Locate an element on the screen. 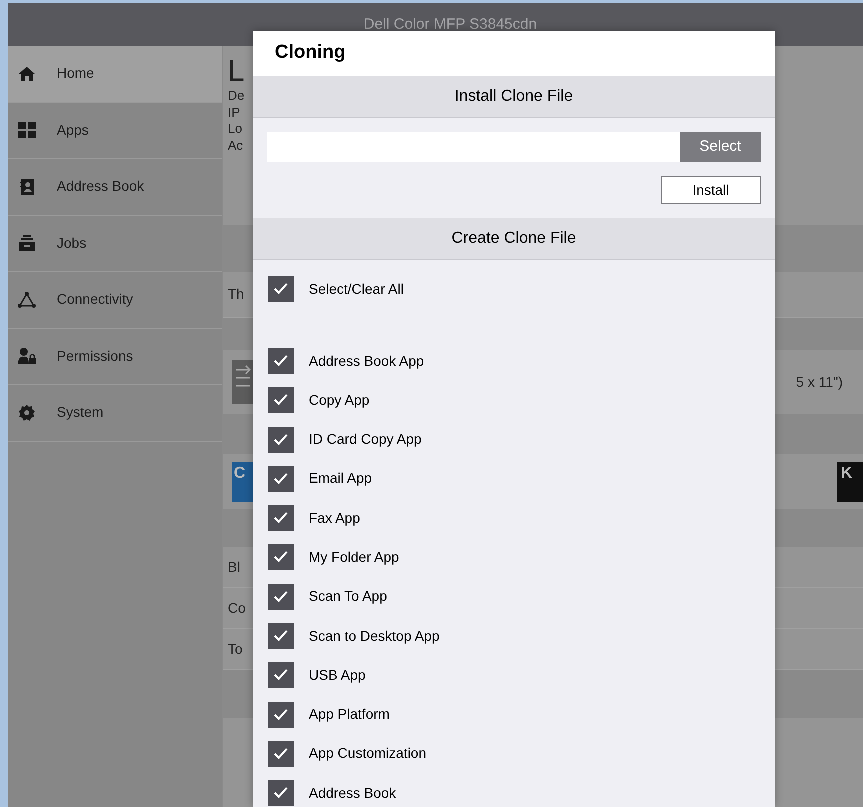  checkbox-label: Email App is located at coordinates (340, 478).